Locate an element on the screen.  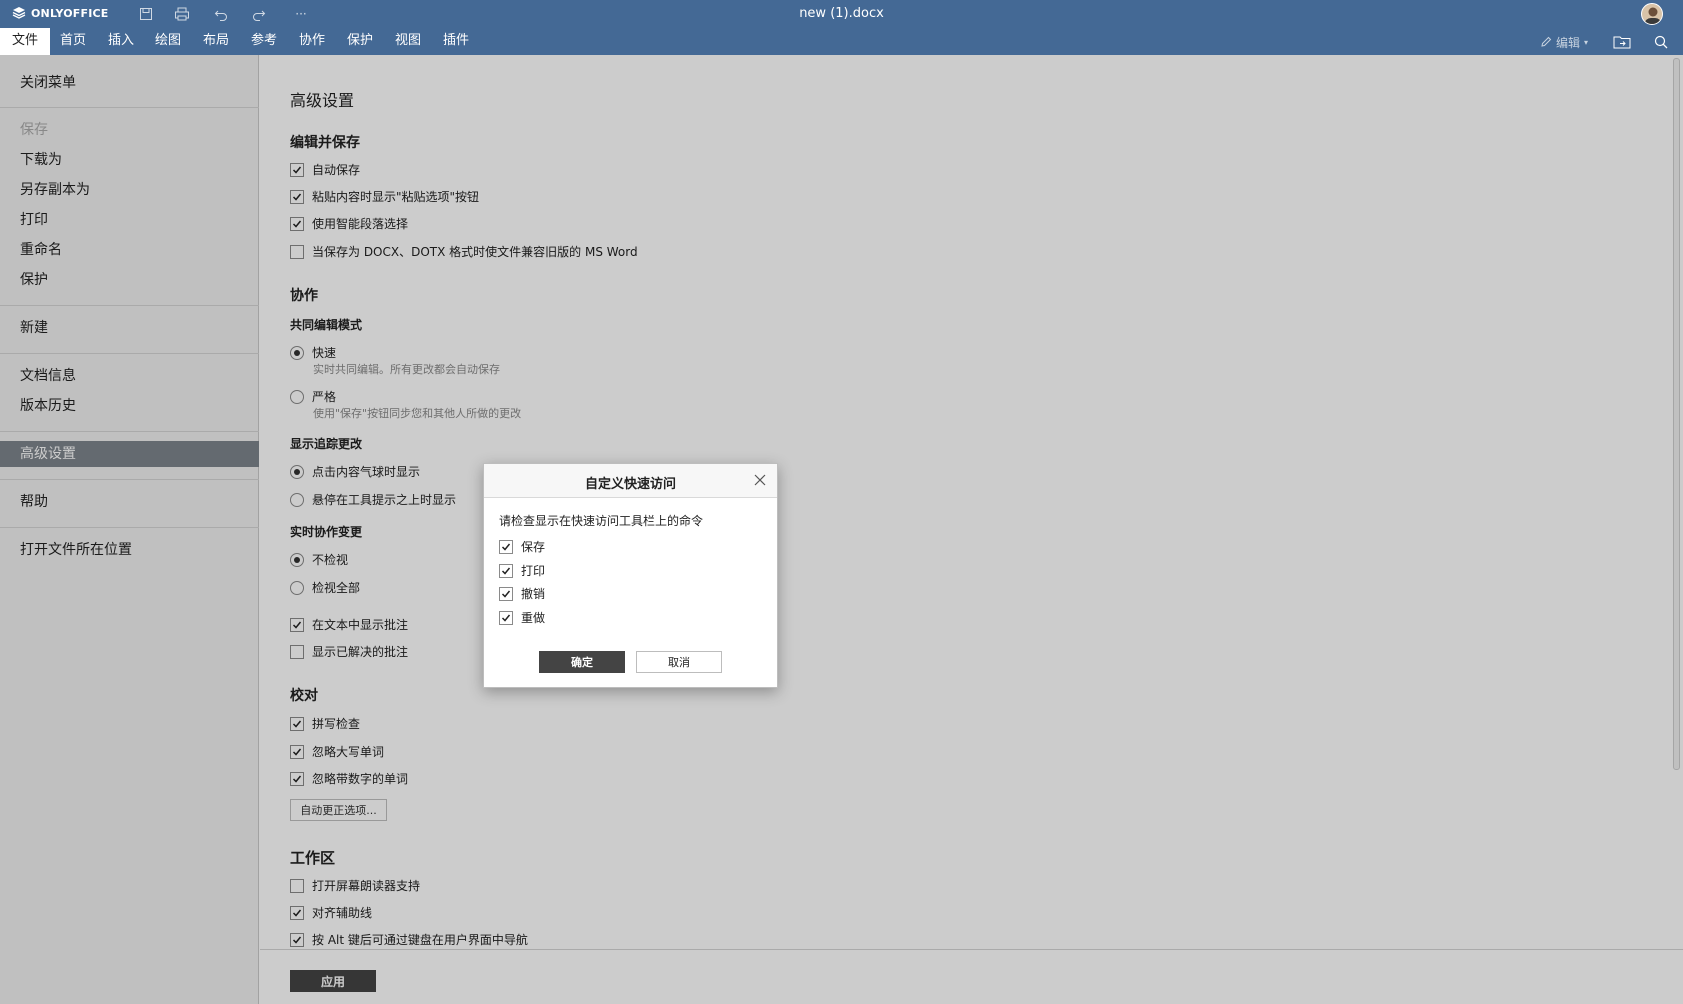
save-icon is located at coordinates (146, 14).